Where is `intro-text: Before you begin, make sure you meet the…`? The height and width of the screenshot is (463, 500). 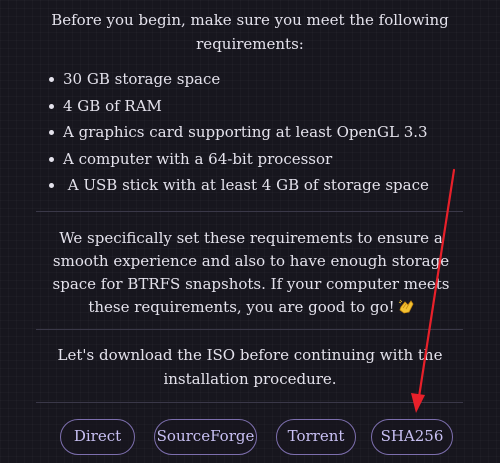 intro-text: Before you begin, make sure you meet the… is located at coordinates (250, 32).